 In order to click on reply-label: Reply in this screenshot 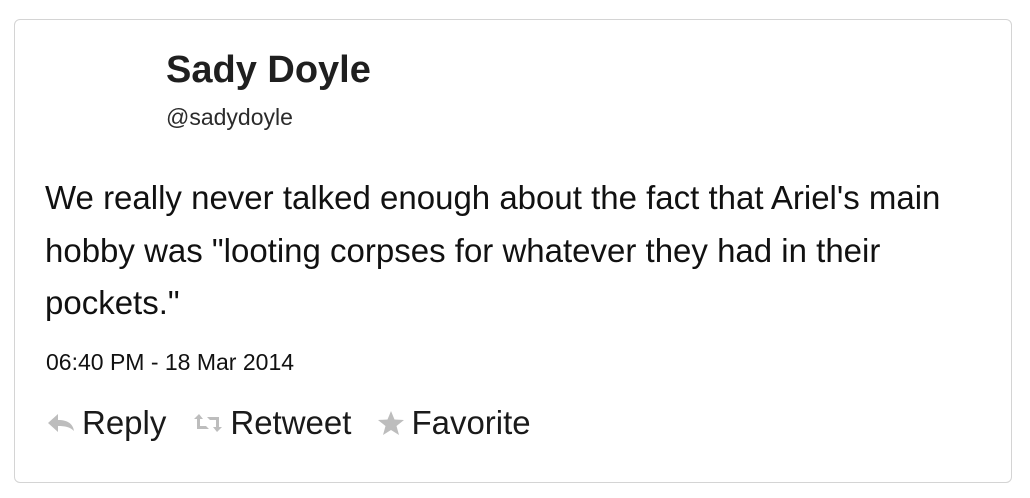, I will do `click(124, 422)`.